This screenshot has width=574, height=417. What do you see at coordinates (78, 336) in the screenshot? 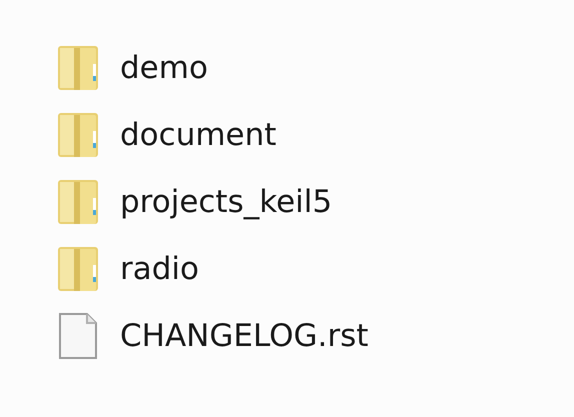
I see `document-icon` at bounding box center [78, 336].